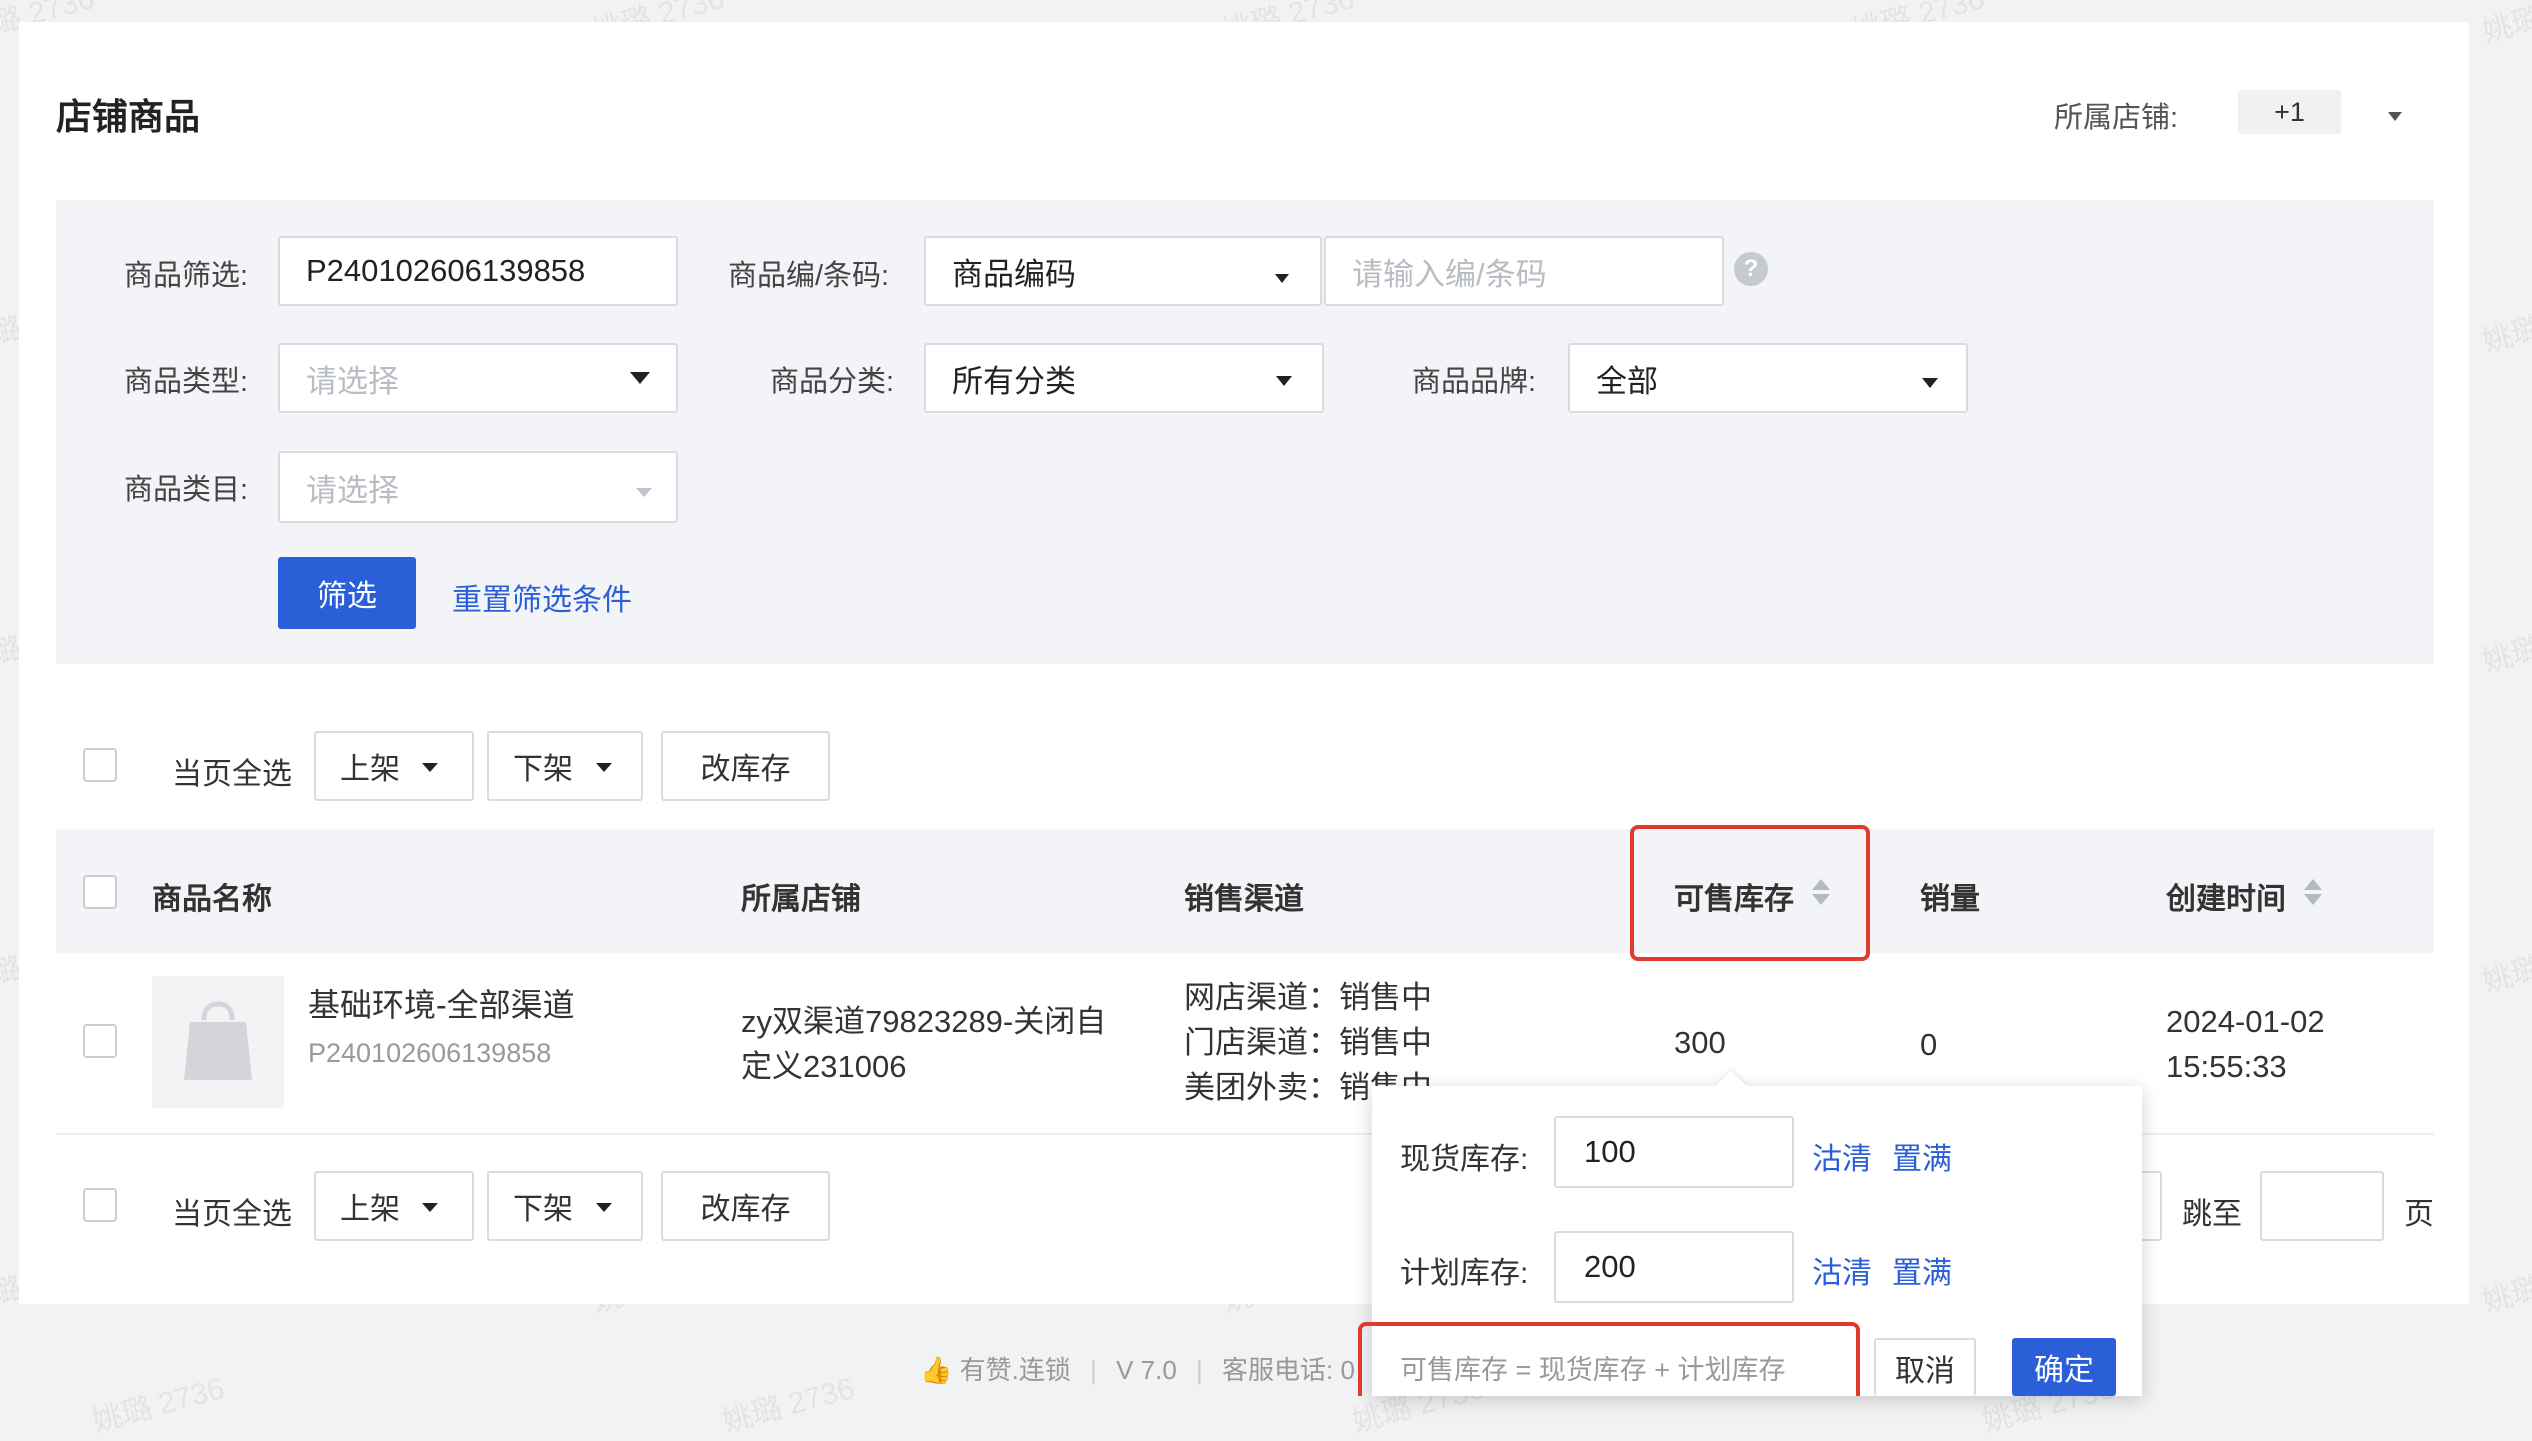  What do you see at coordinates (1014, 274) in the screenshot?
I see `code-type-value: 商品编码` at bounding box center [1014, 274].